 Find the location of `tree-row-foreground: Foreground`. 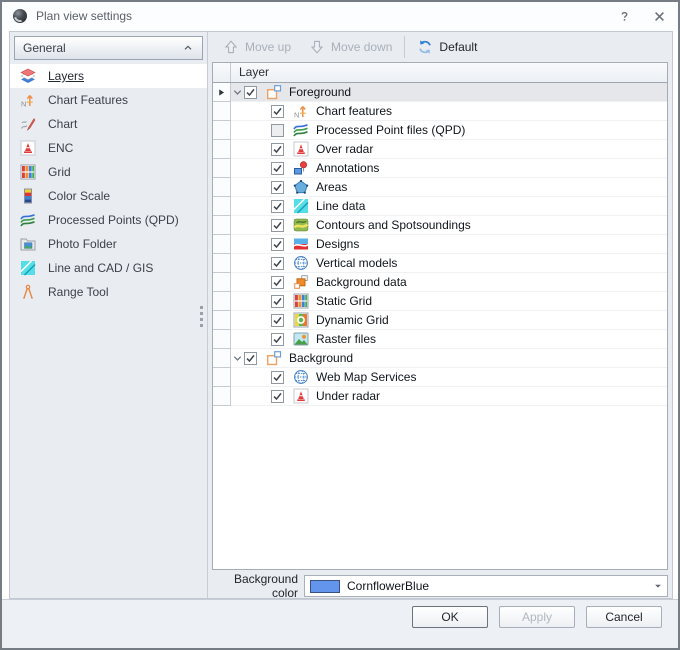

tree-row-foreground: Foreground is located at coordinates (440, 92).